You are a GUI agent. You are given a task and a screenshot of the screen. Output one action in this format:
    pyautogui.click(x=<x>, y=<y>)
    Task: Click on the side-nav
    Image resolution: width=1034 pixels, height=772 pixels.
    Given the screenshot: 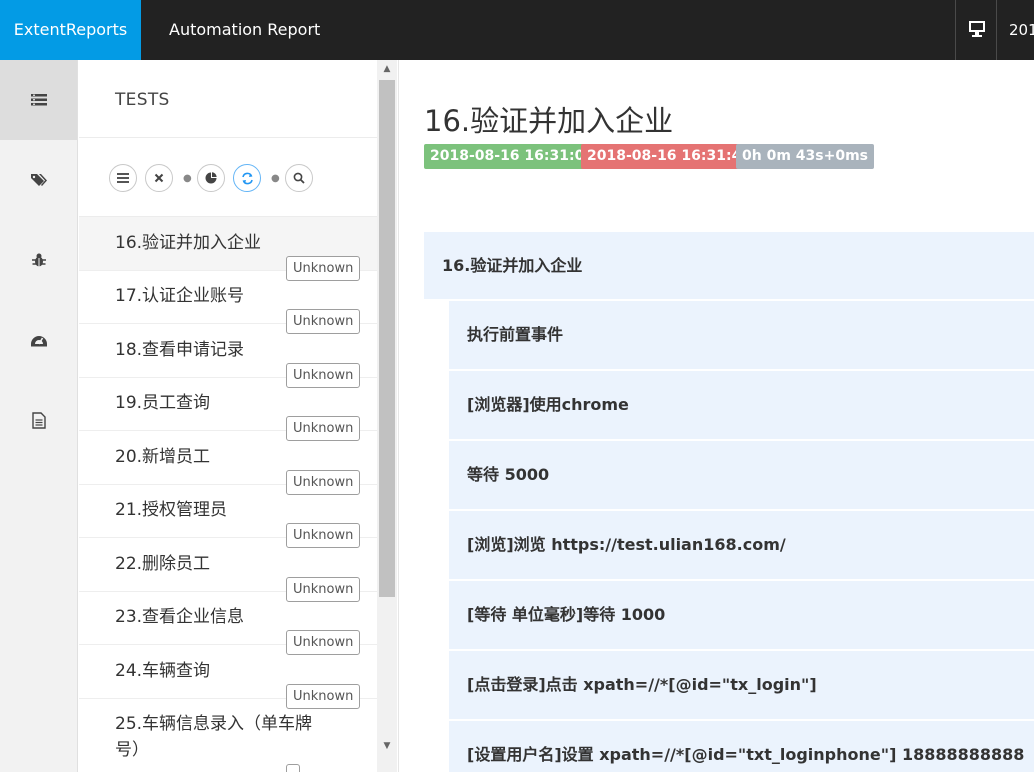 What is the action you would take?
    pyautogui.click(x=39, y=416)
    